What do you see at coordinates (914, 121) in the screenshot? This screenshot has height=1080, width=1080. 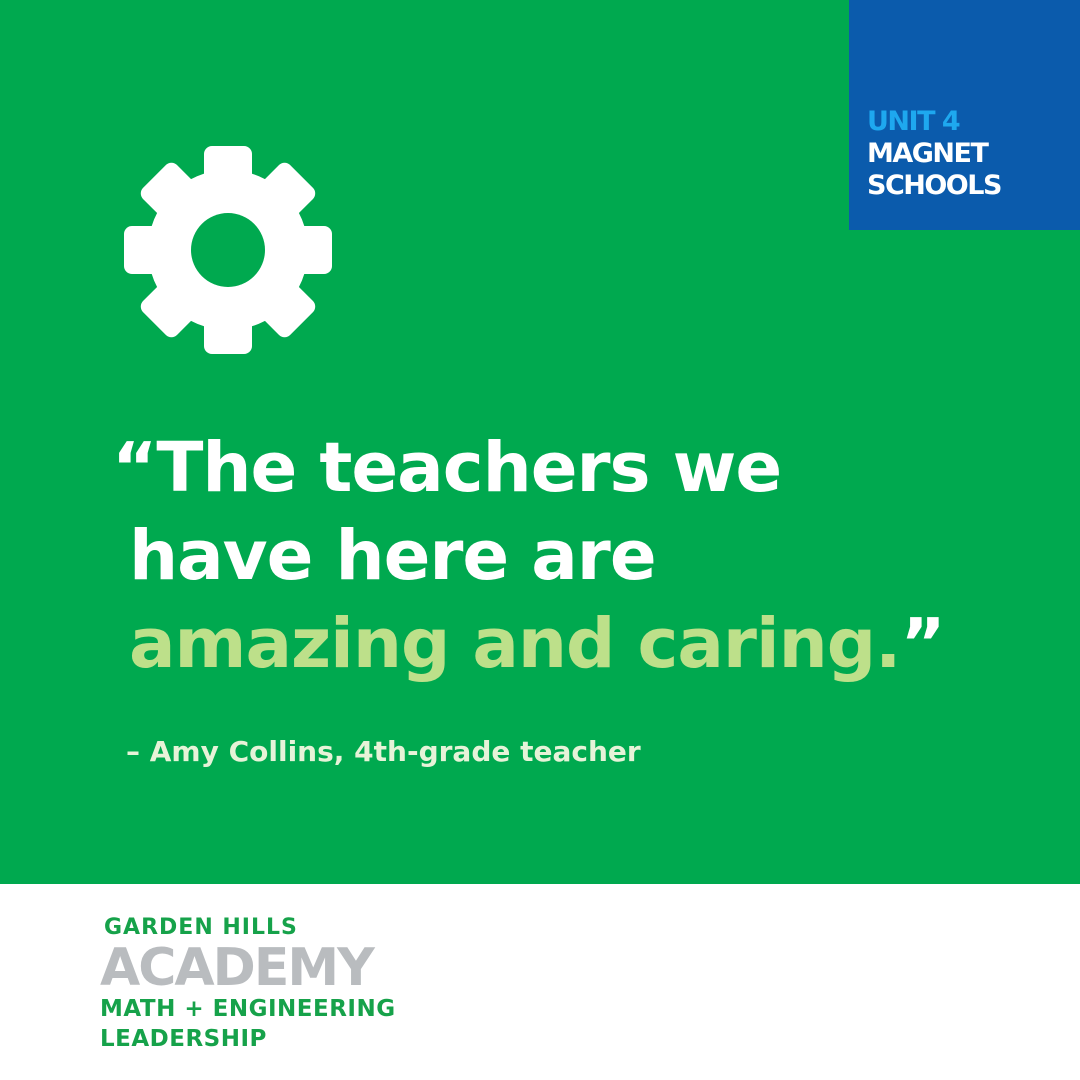 I see `unit-label: UNIT 4` at bounding box center [914, 121].